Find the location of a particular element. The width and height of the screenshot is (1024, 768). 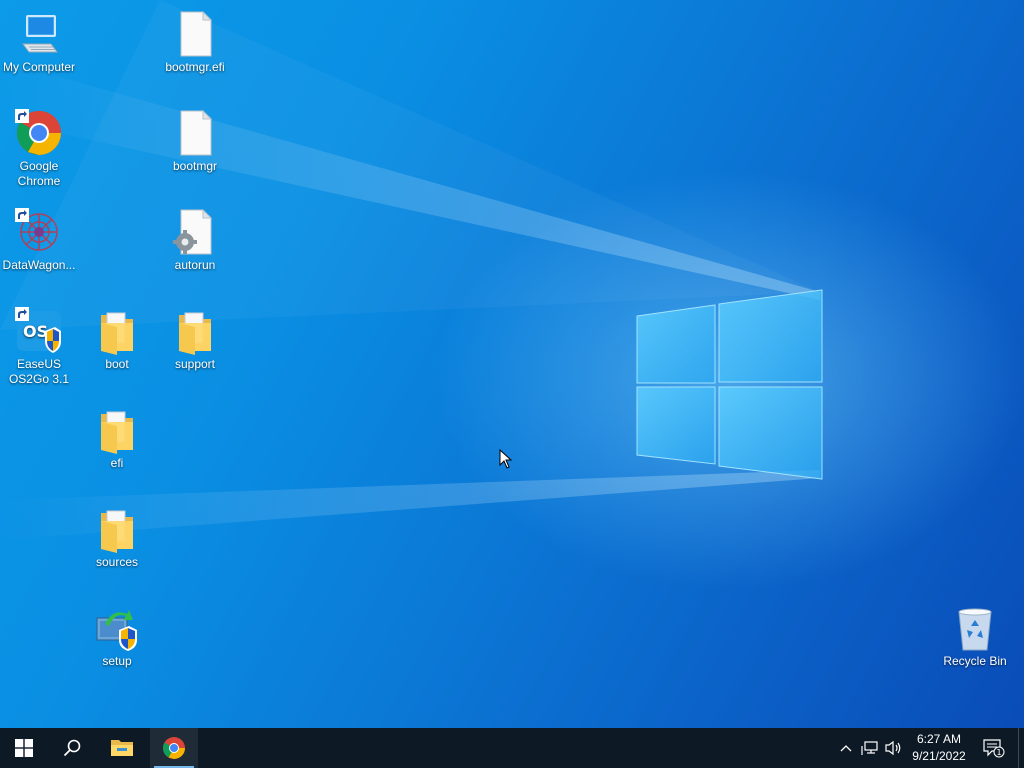

desktop-icon-autorun: autorun is located at coordinates (195, 237).